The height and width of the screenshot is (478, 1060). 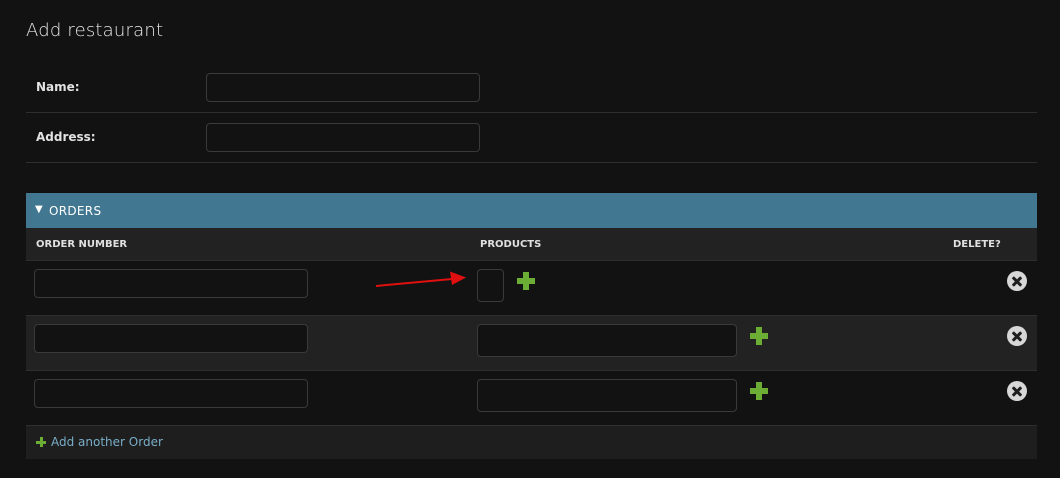 I want to click on red-arrow-icon, so click(x=420, y=279).